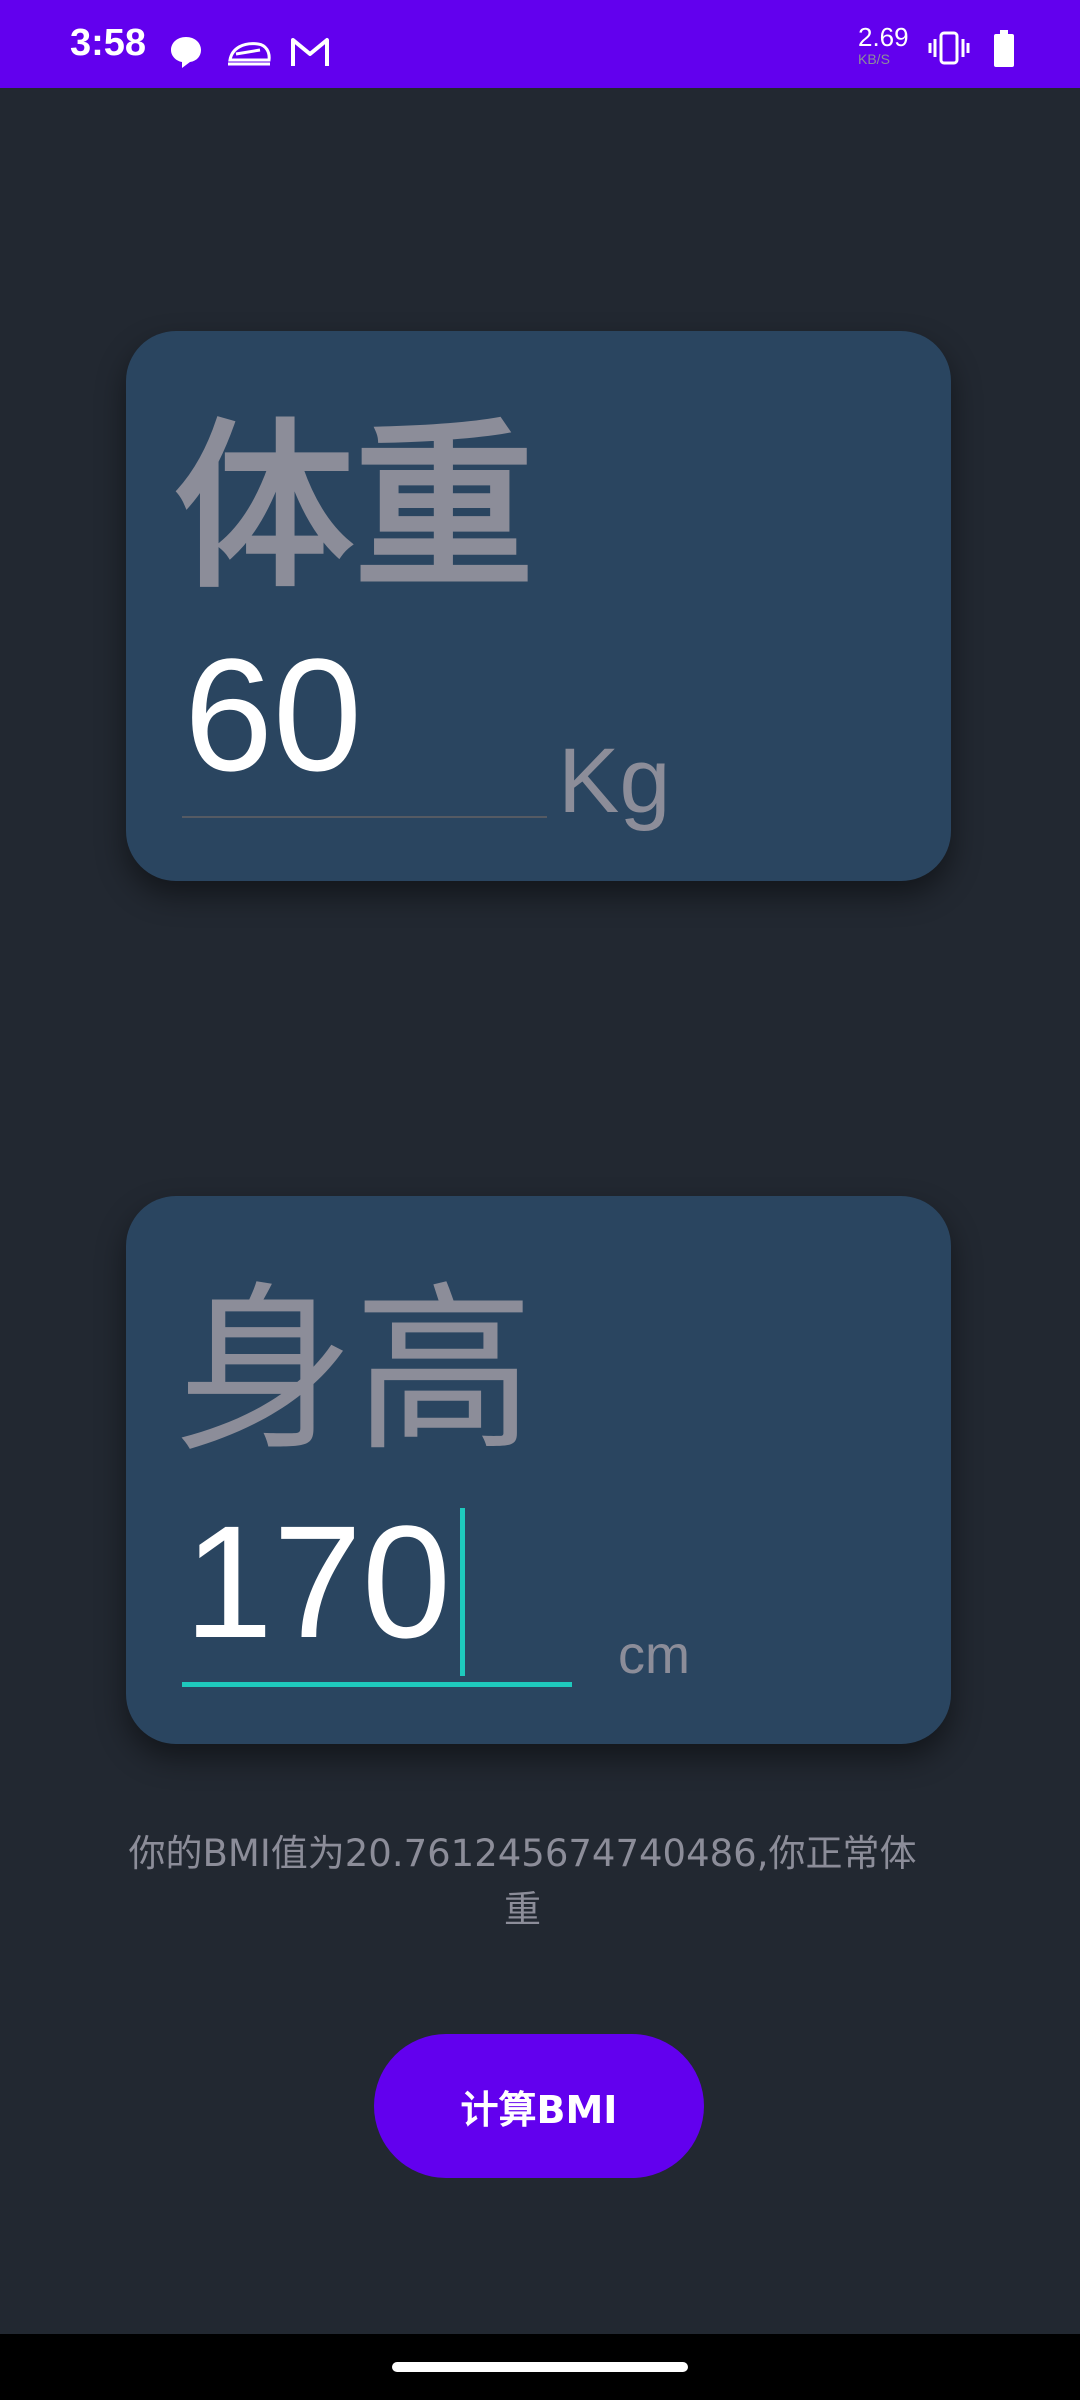  I want to click on weight-label: 体重, so click(354, 508).